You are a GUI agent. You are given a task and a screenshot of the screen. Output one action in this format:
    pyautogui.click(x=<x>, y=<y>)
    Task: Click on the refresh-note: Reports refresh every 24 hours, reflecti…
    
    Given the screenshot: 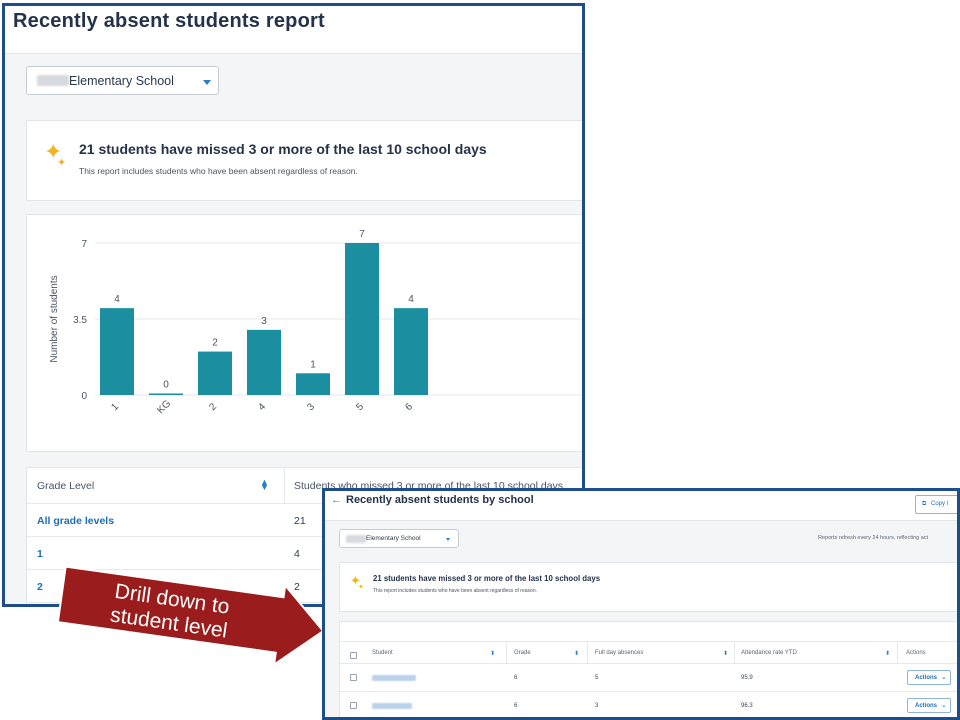 What is the action you would take?
    pyautogui.click(x=873, y=538)
    